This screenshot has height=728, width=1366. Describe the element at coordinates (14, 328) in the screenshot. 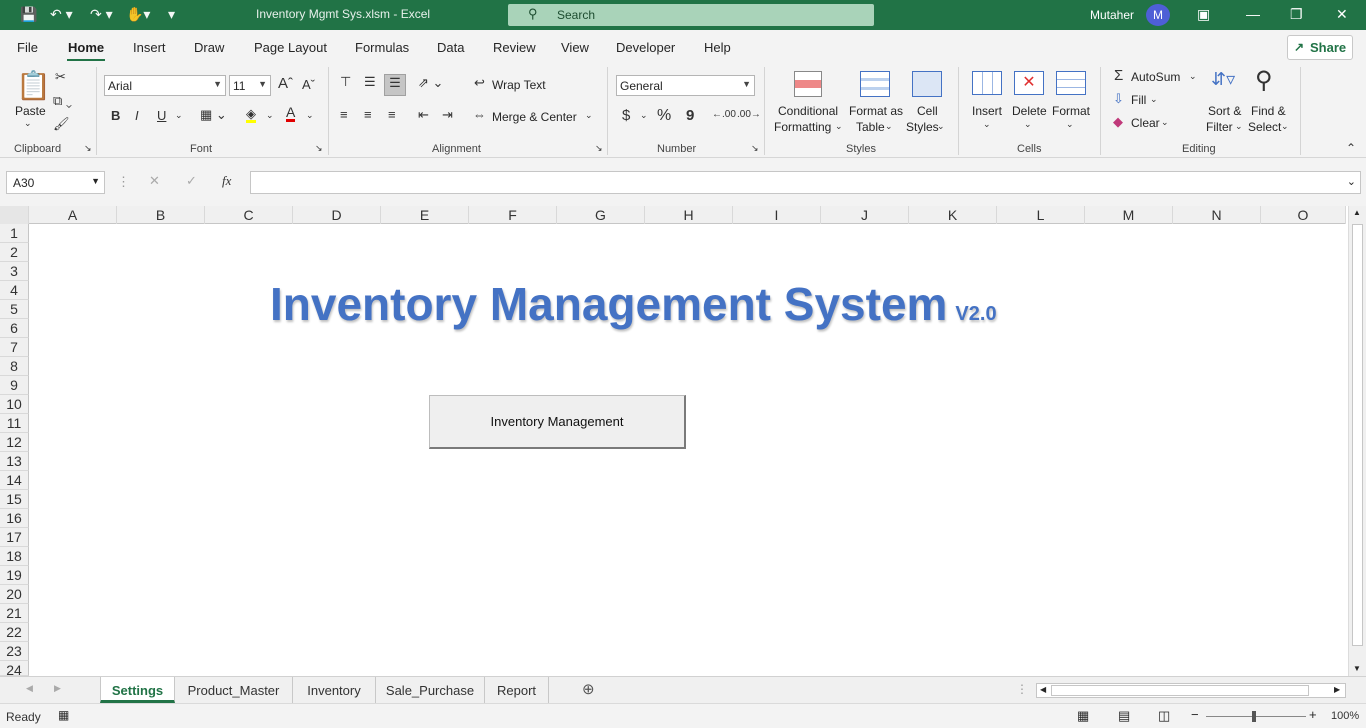

I see `row-header: 6` at that location.